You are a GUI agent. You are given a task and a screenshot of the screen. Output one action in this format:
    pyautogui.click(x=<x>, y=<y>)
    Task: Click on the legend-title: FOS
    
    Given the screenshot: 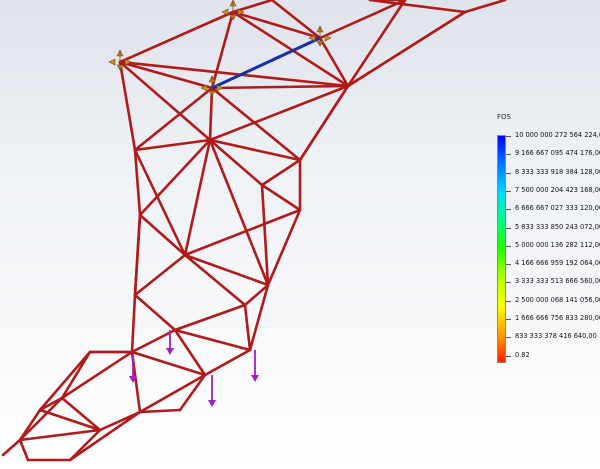 What is the action you would take?
    pyautogui.click(x=504, y=117)
    